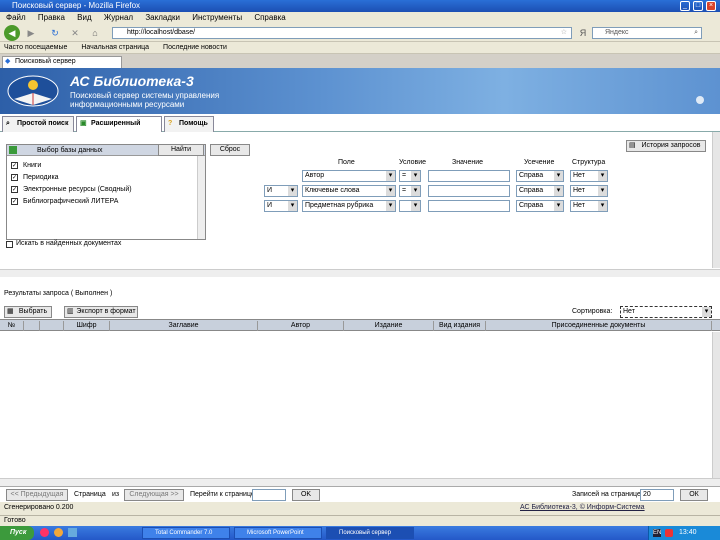  Describe the element at coordinates (55, 33) in the screenshot. I see `reload-icon: ↻` at that location.